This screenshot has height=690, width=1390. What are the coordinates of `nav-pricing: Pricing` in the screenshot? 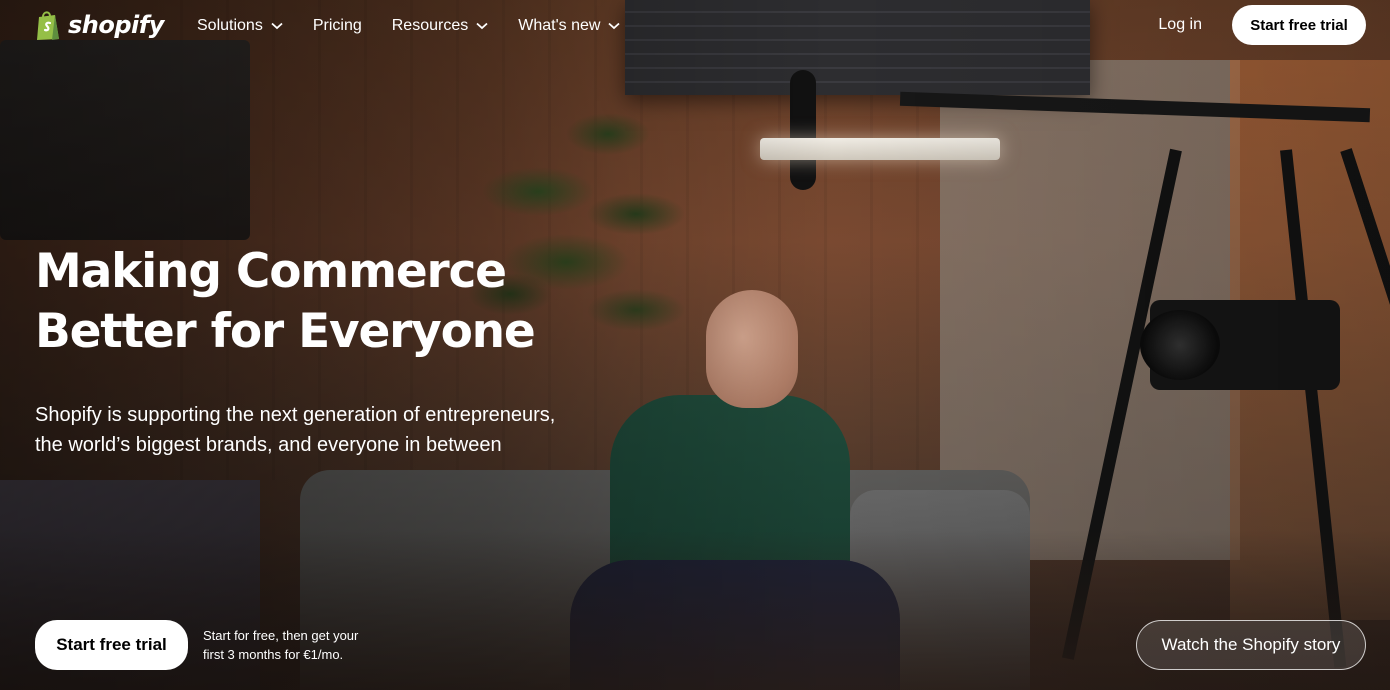 It's located at (337, 26).